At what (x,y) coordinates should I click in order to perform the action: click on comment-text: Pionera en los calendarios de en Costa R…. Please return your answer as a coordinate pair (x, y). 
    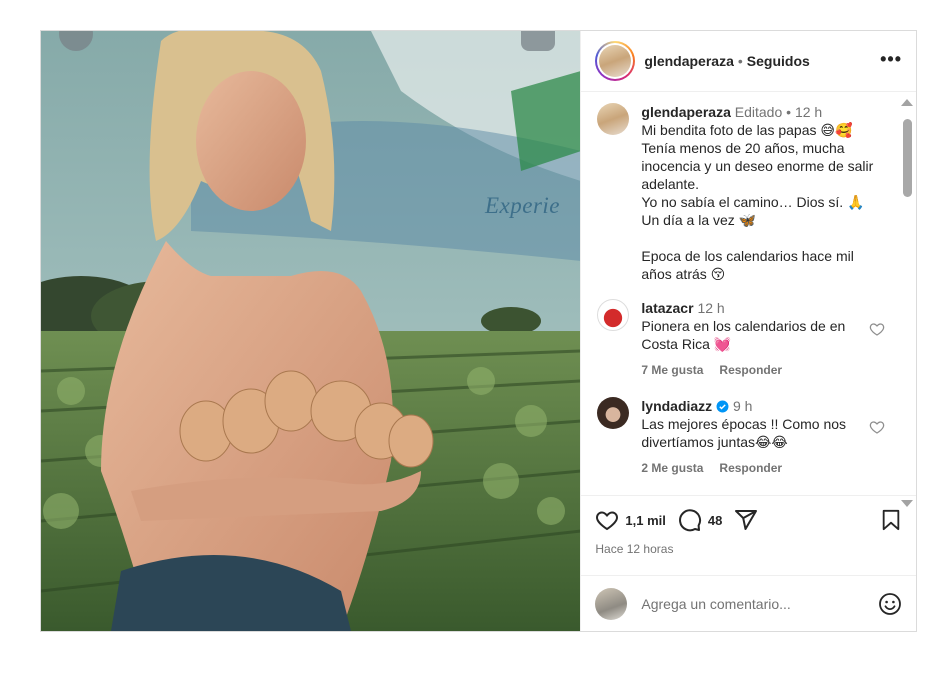
    Looking at the image, I should click on (743, 335).